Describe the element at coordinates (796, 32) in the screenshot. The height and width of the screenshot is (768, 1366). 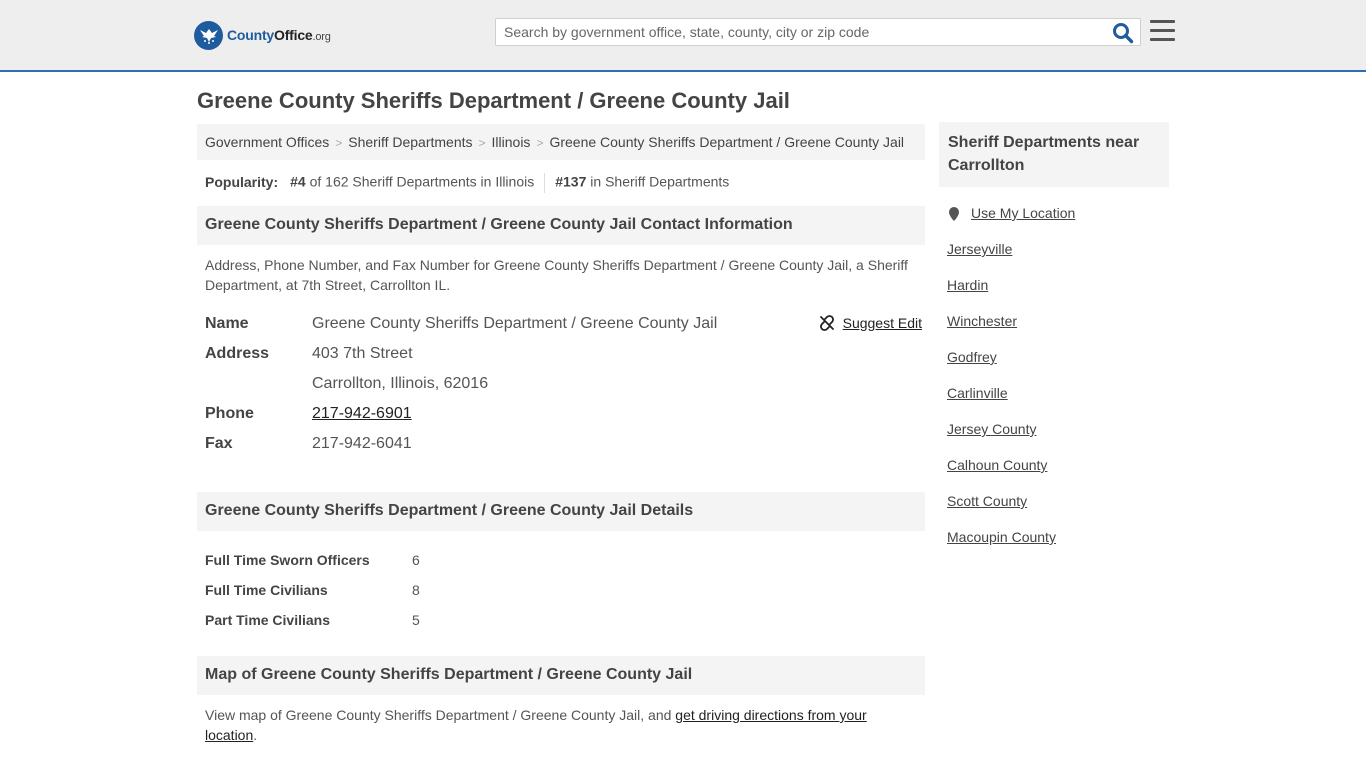
I see `search-input` at that location.